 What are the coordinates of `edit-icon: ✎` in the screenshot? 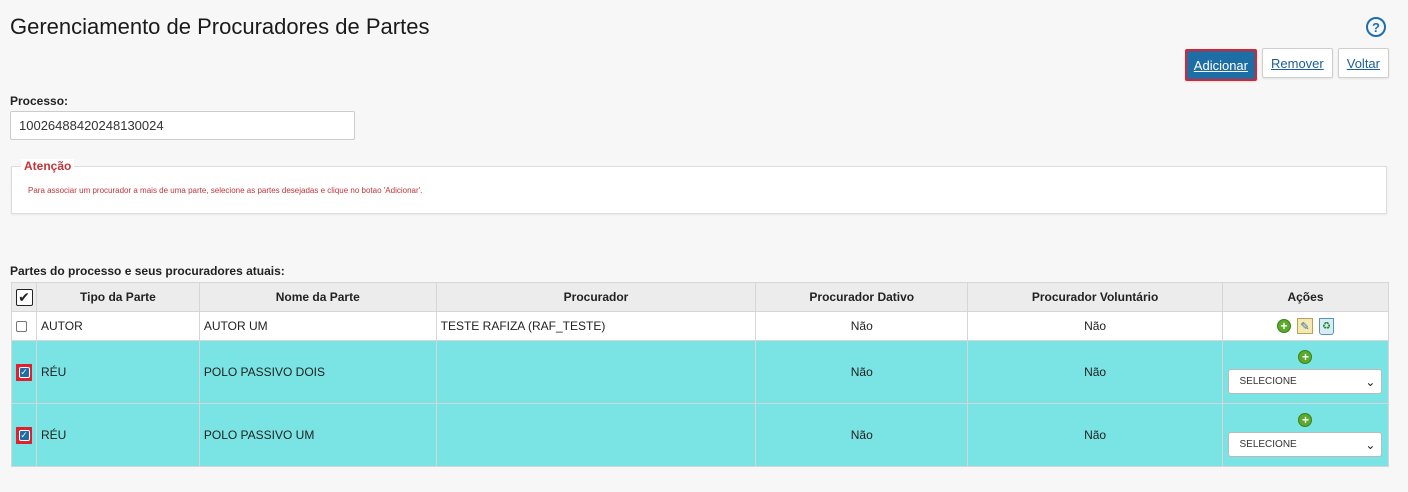 It's located at (1304, 326).